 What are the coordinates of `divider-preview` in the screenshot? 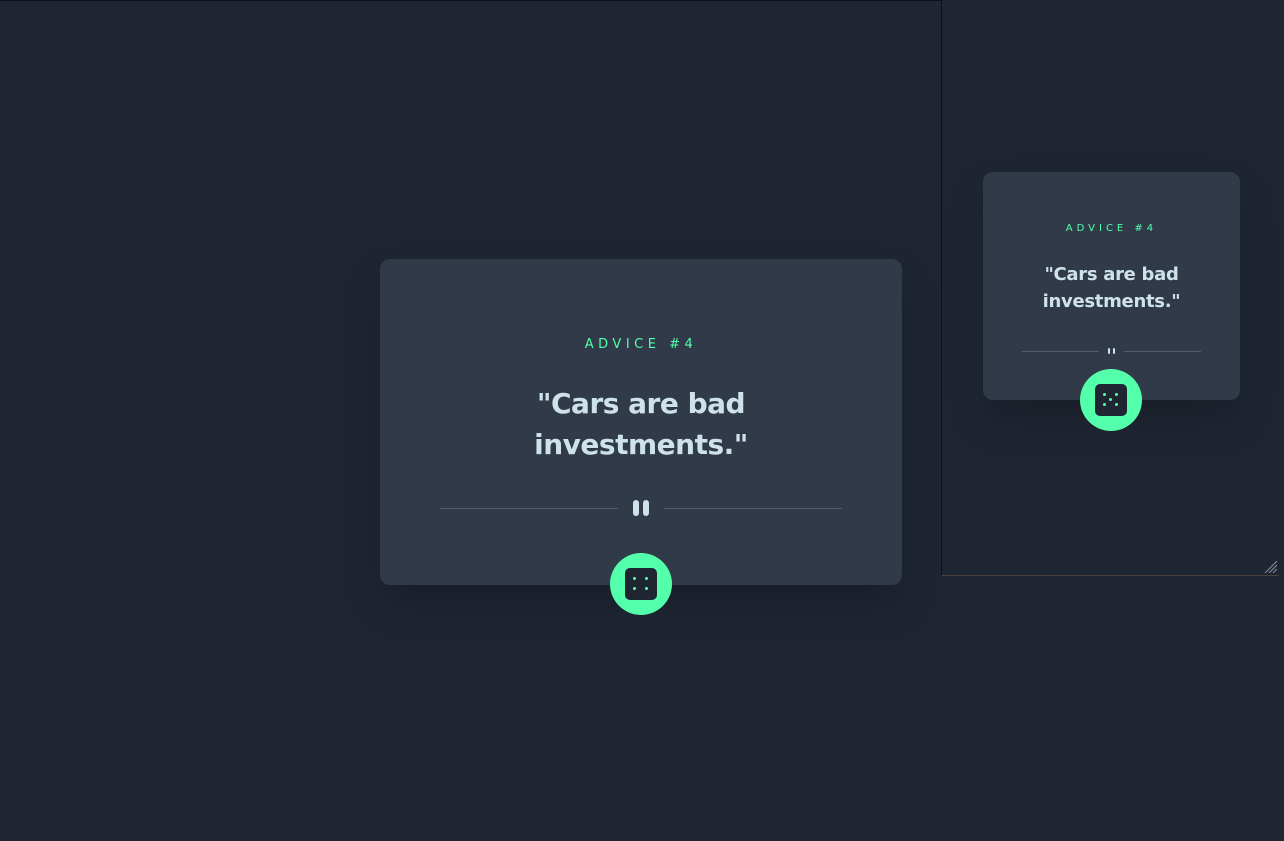 It's located at (1111, 351).